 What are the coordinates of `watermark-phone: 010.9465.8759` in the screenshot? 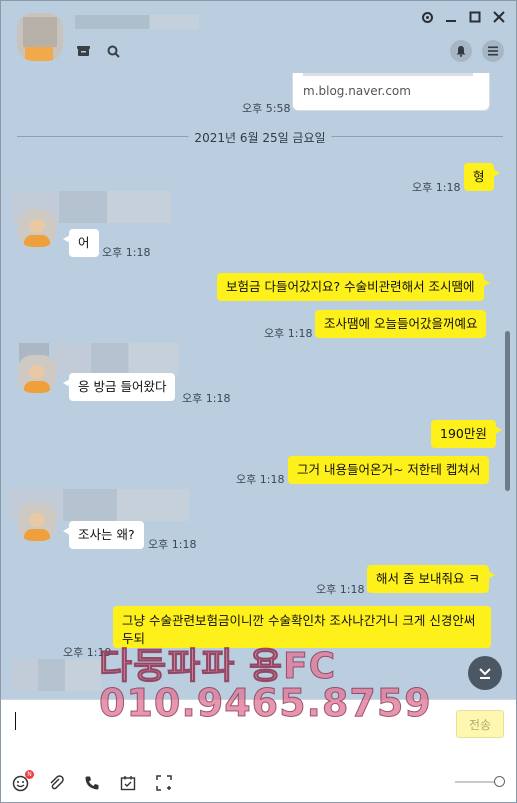 It's located at (265, 703).